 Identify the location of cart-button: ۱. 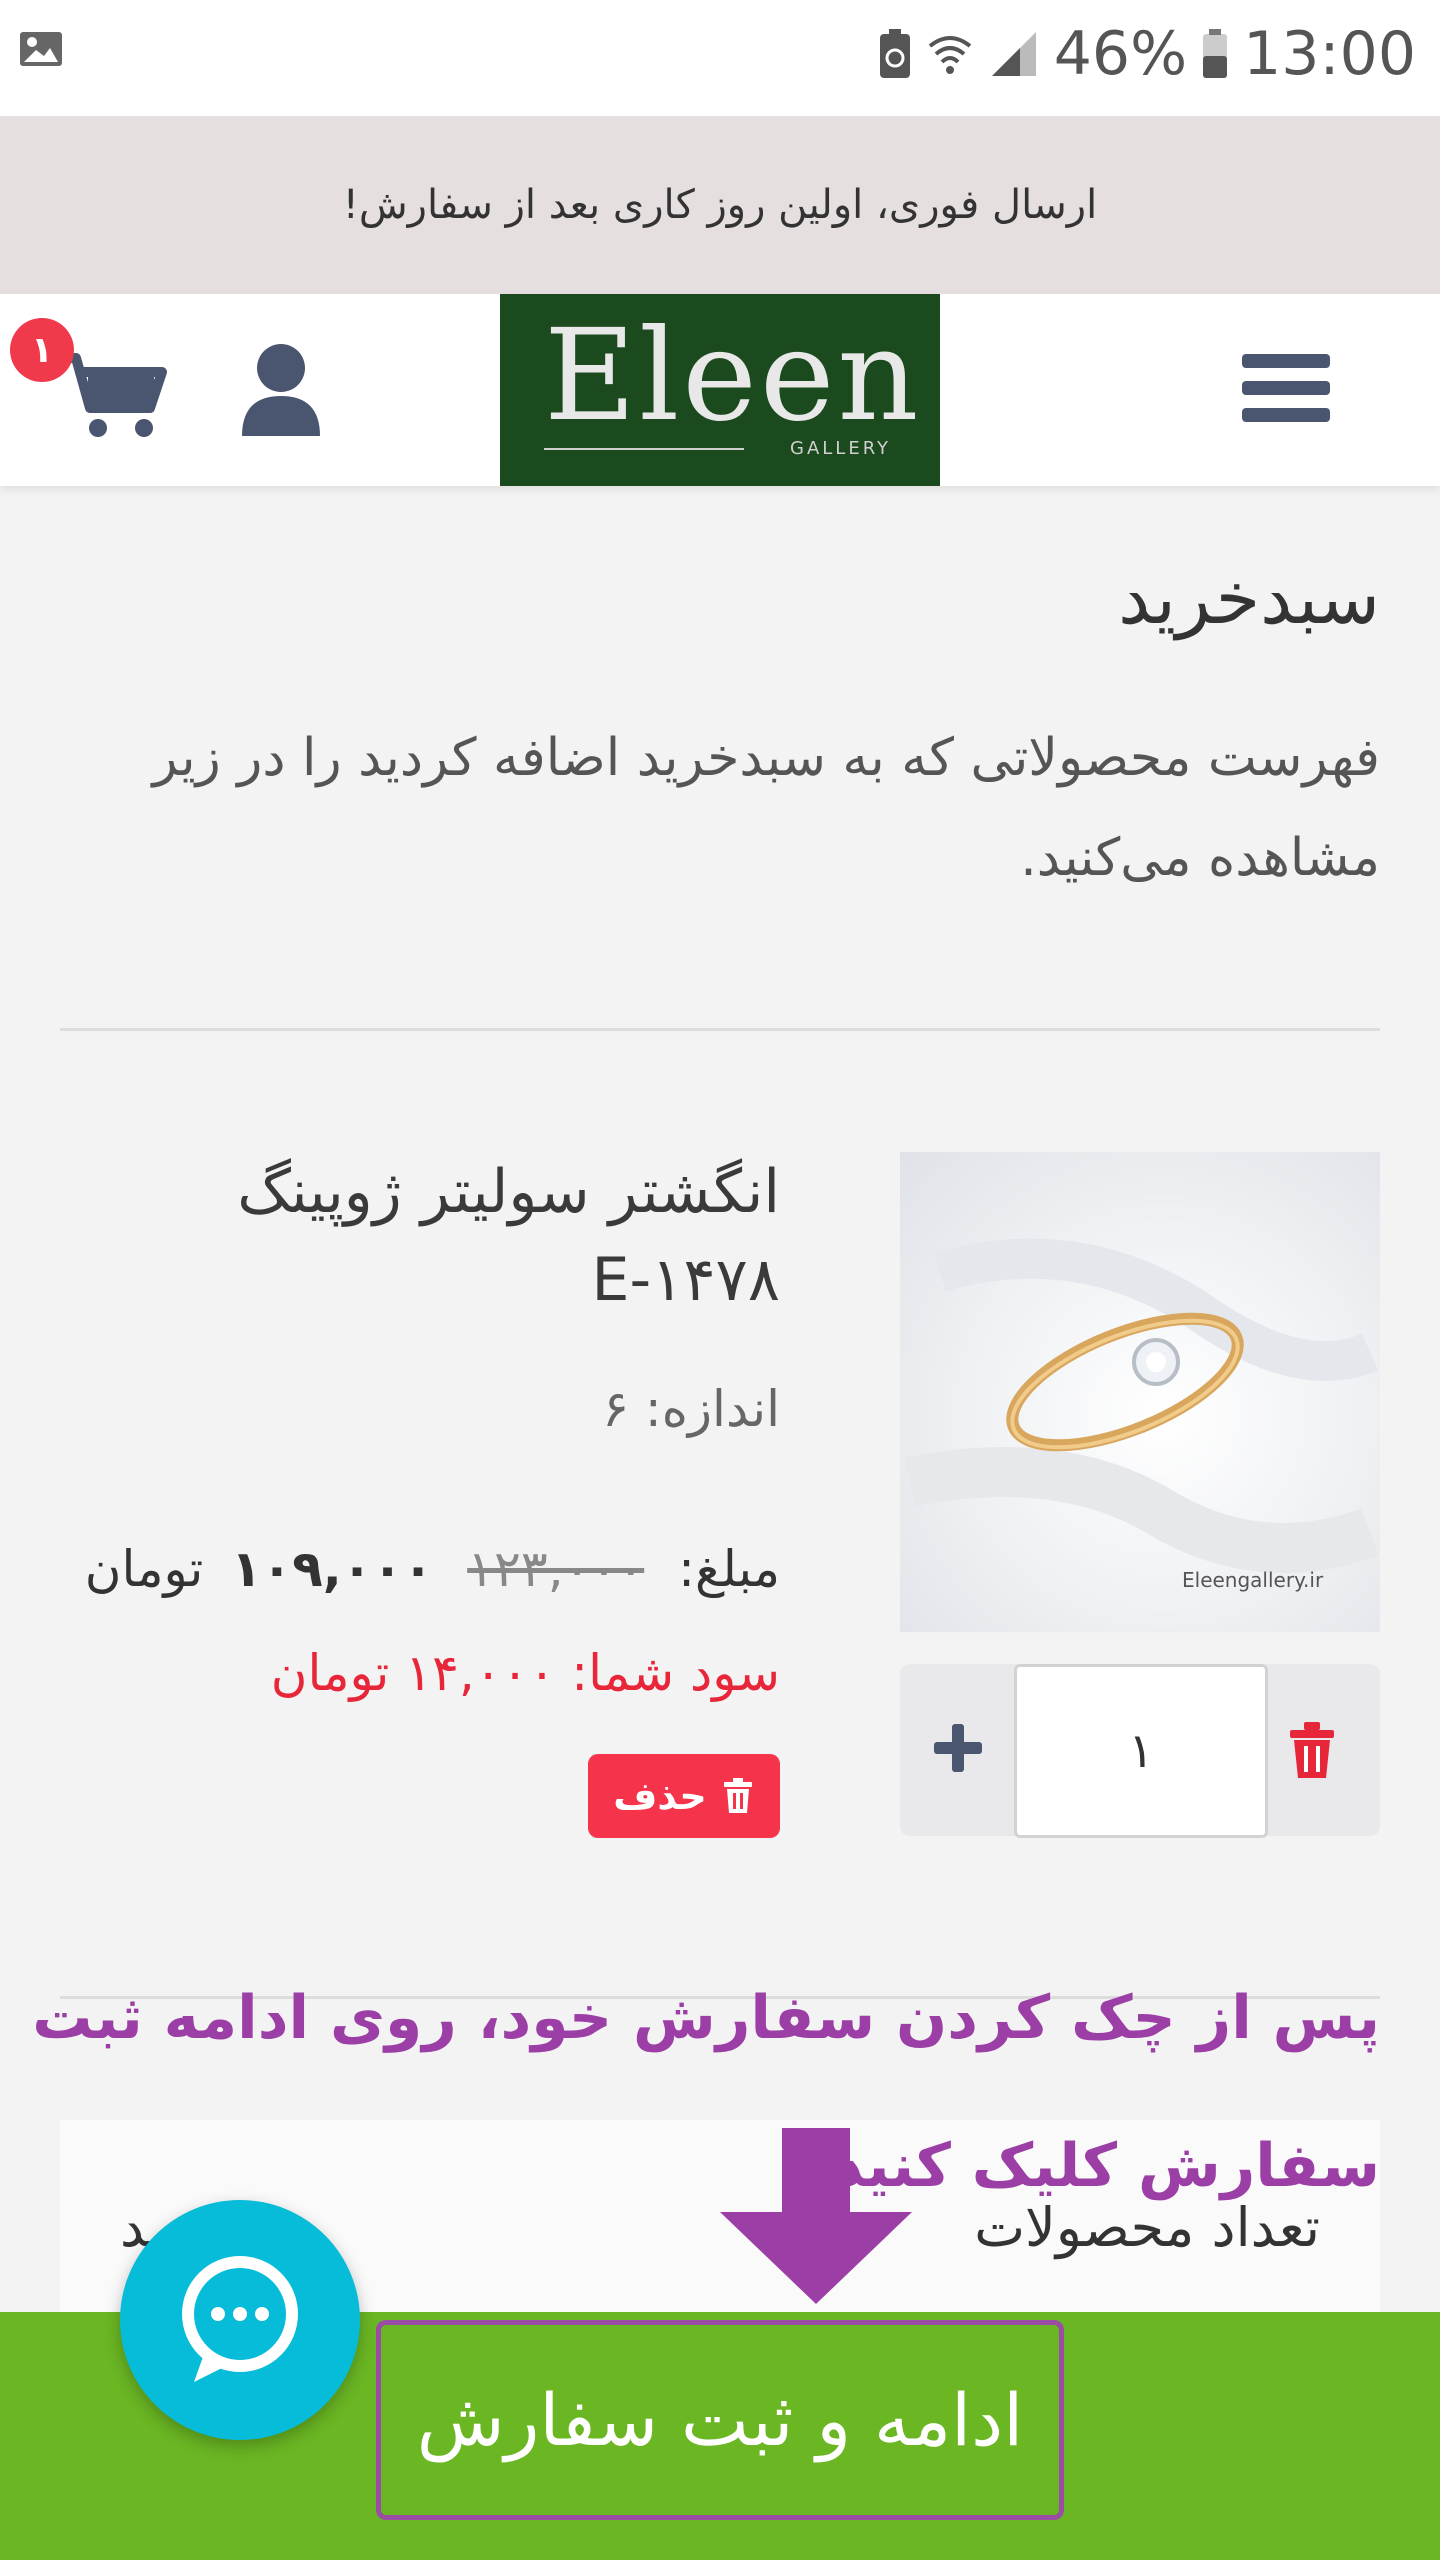
(90, 380).